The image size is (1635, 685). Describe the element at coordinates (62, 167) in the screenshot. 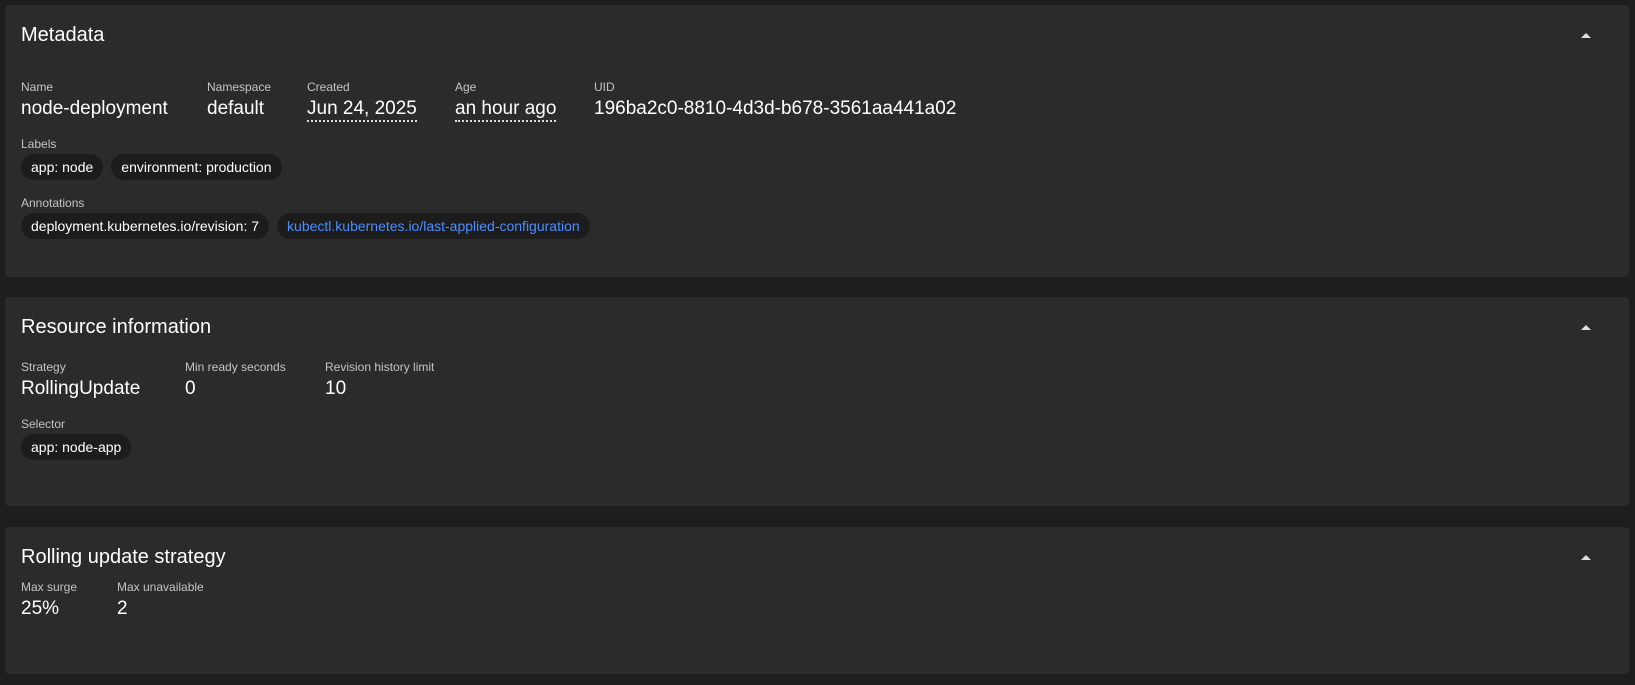

I see `label-chip: app: node` at that location.